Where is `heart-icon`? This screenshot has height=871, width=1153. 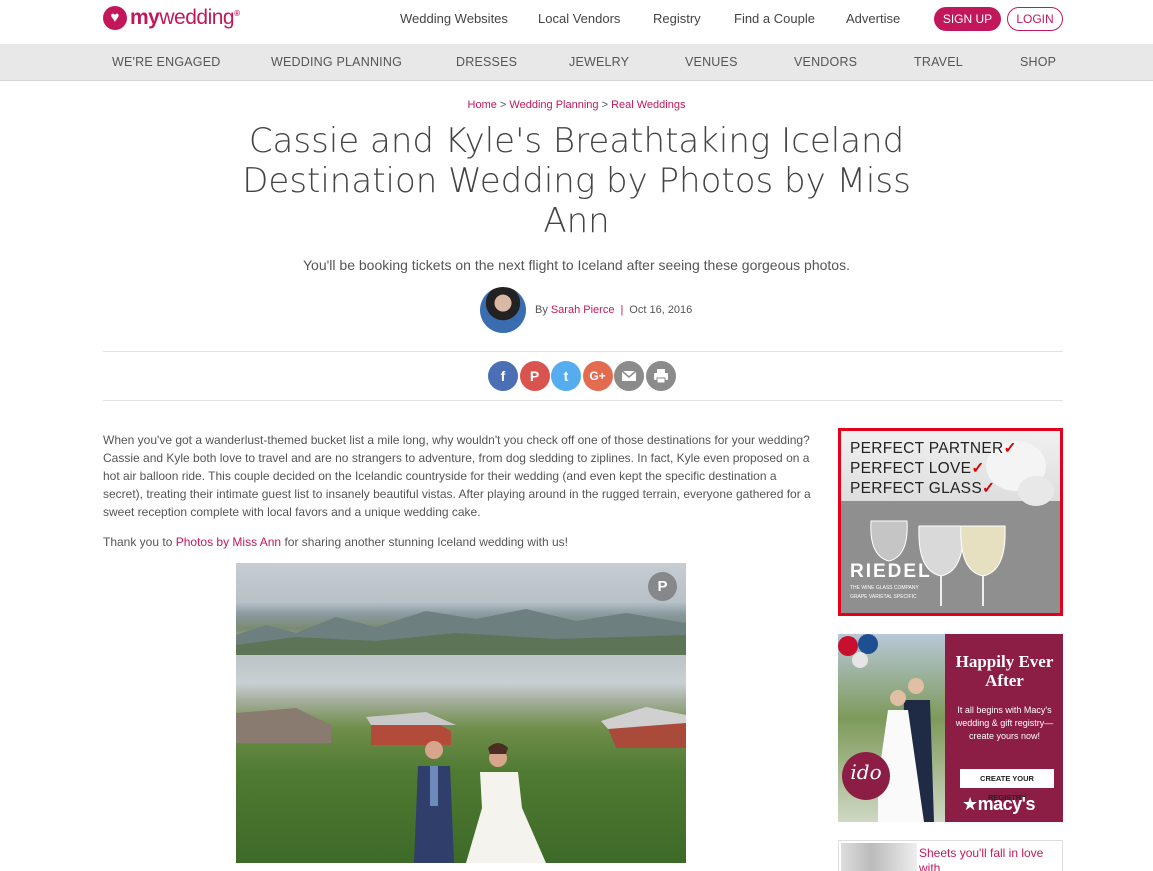
heart-icon is located at coordinates (115, 18).